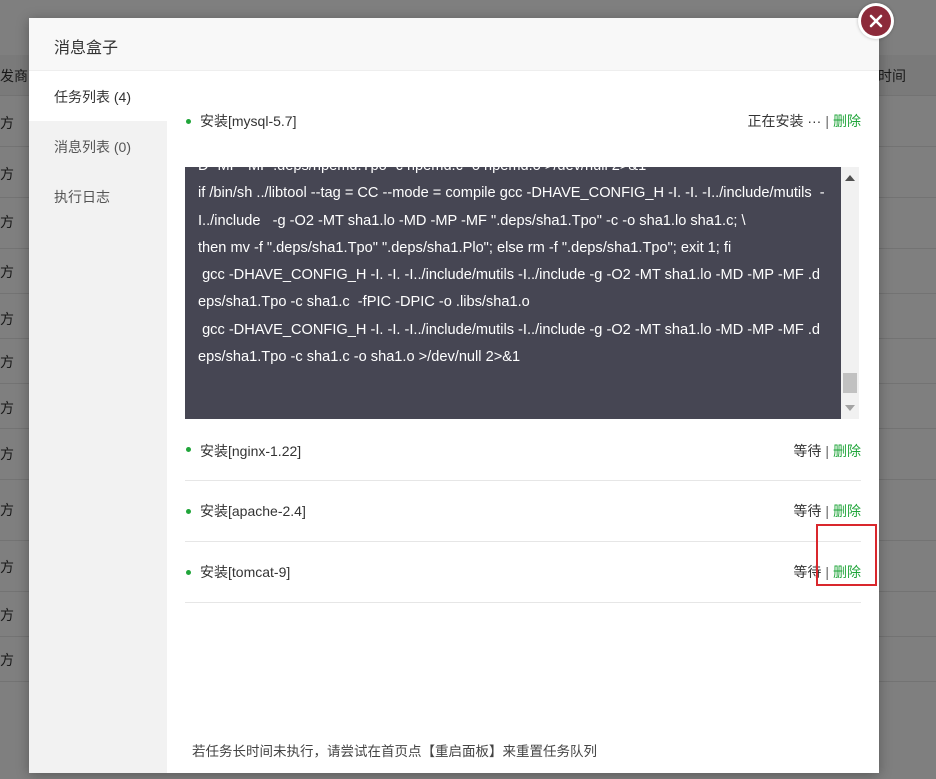 Image resolution: width=936 pixels, height=779 pixels. Describe the element at coordinates (523, 511) in the screenshot. I see `task-item: 安装[apache-2.4] 等待 | 删除` at that location.